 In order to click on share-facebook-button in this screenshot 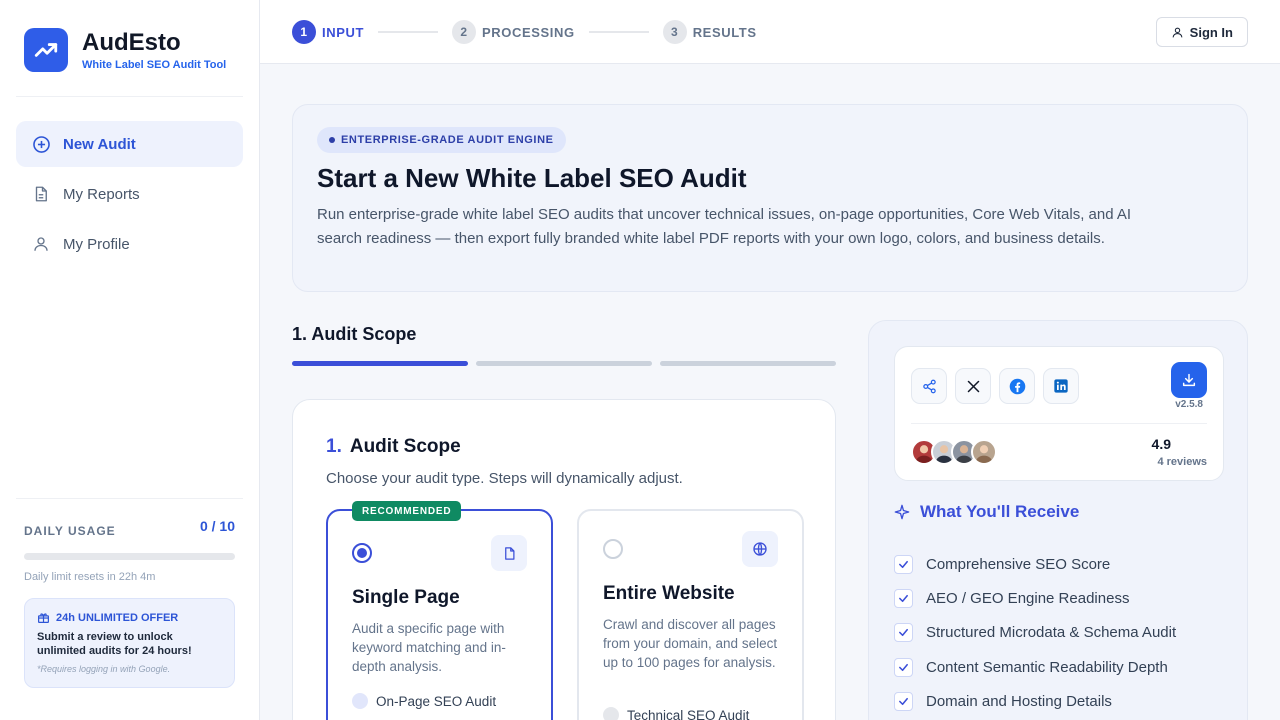, I will do `click(1017, 386)`.